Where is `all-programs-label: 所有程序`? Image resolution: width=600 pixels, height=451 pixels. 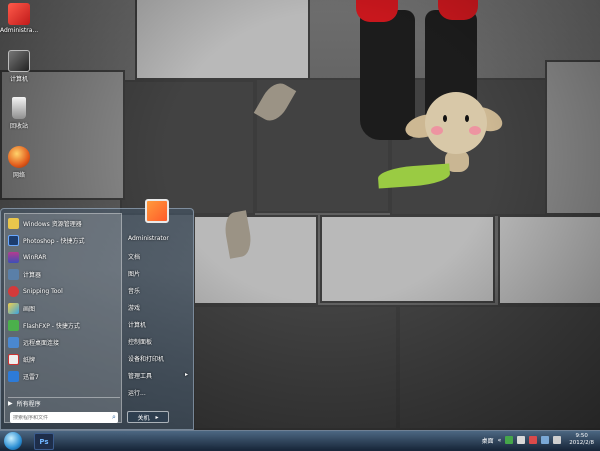 all-programs-label: 所有程序 is located at coordinates (28, 404).